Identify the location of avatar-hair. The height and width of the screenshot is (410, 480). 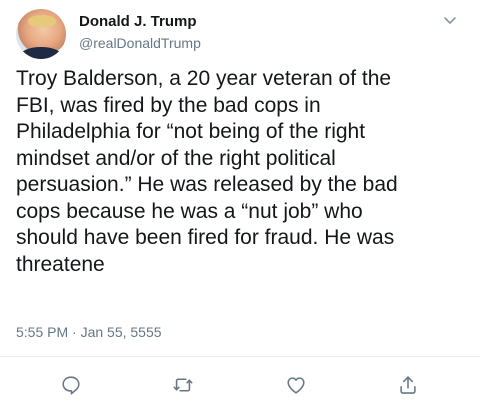
(42, 21).